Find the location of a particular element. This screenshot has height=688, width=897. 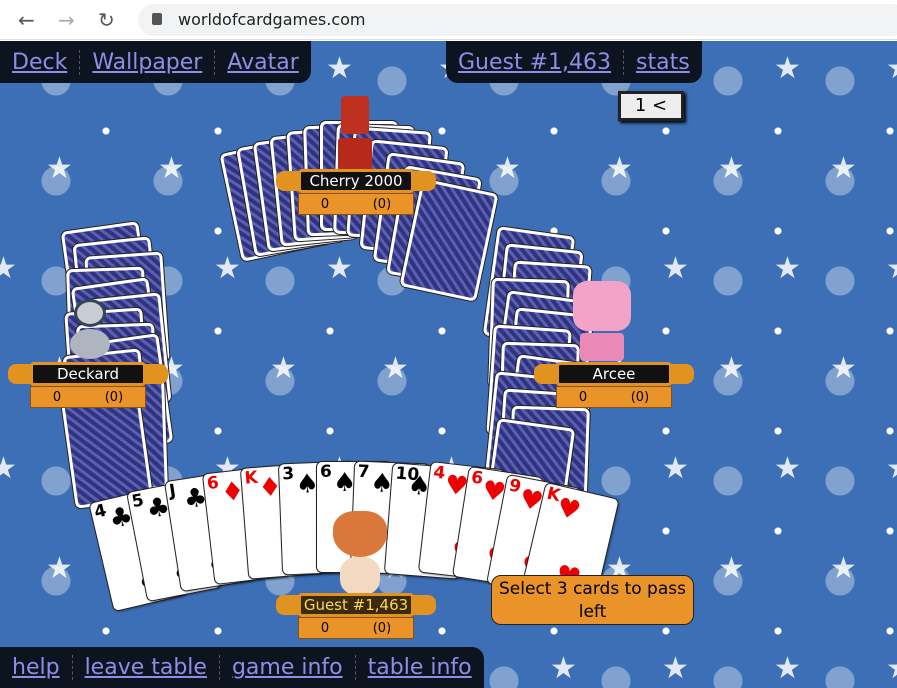

deckard-robot-avatar is located at coordinates (90, 330).